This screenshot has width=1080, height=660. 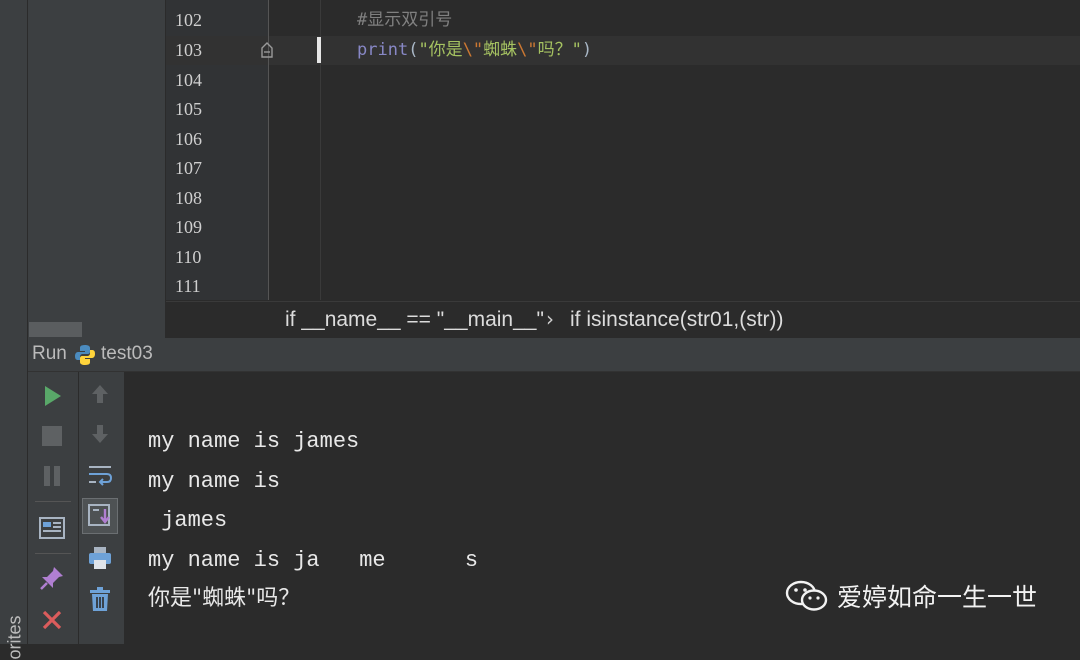 What do you see at coordinates (267, 50) in the screenshot?
I see `fold-marker-icon` at bounding box center [267, 50].